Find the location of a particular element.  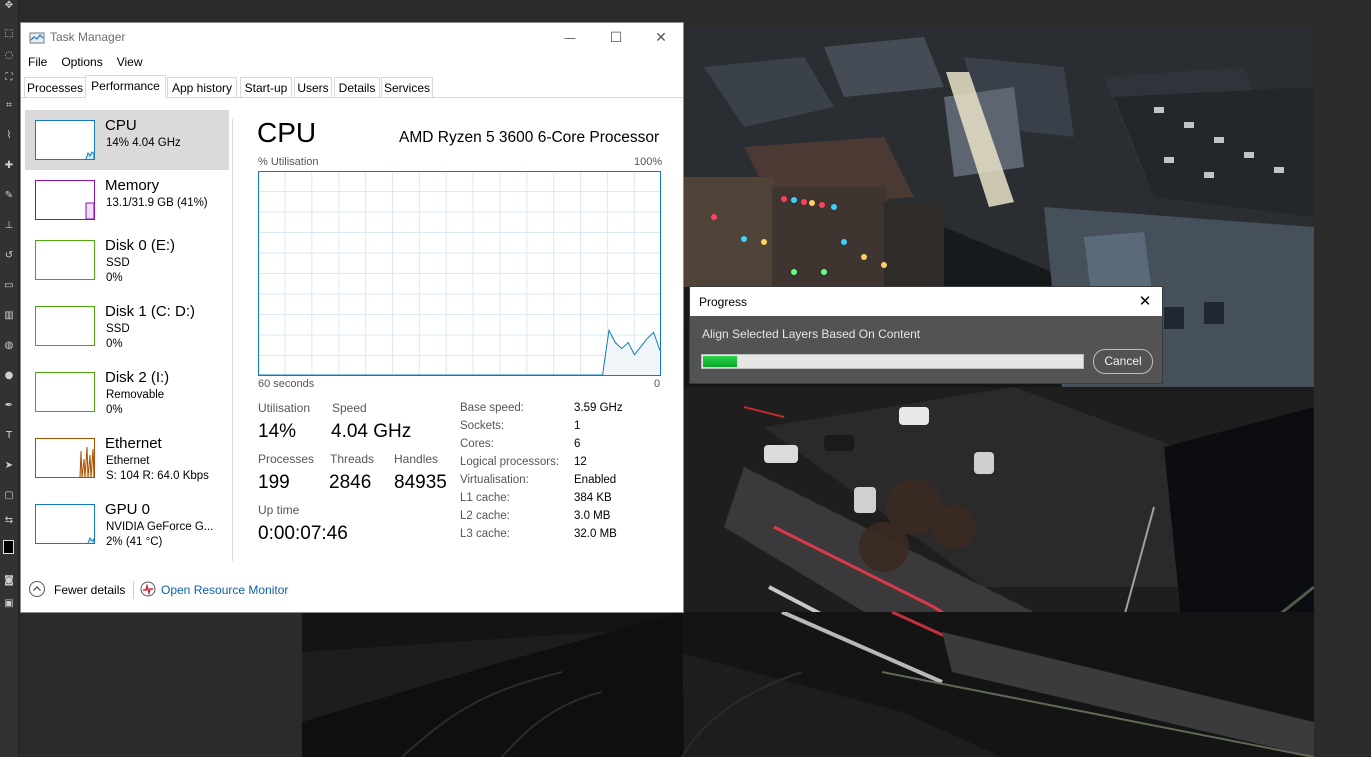

handles-value: 84935 is located at coordinates (420, 482).